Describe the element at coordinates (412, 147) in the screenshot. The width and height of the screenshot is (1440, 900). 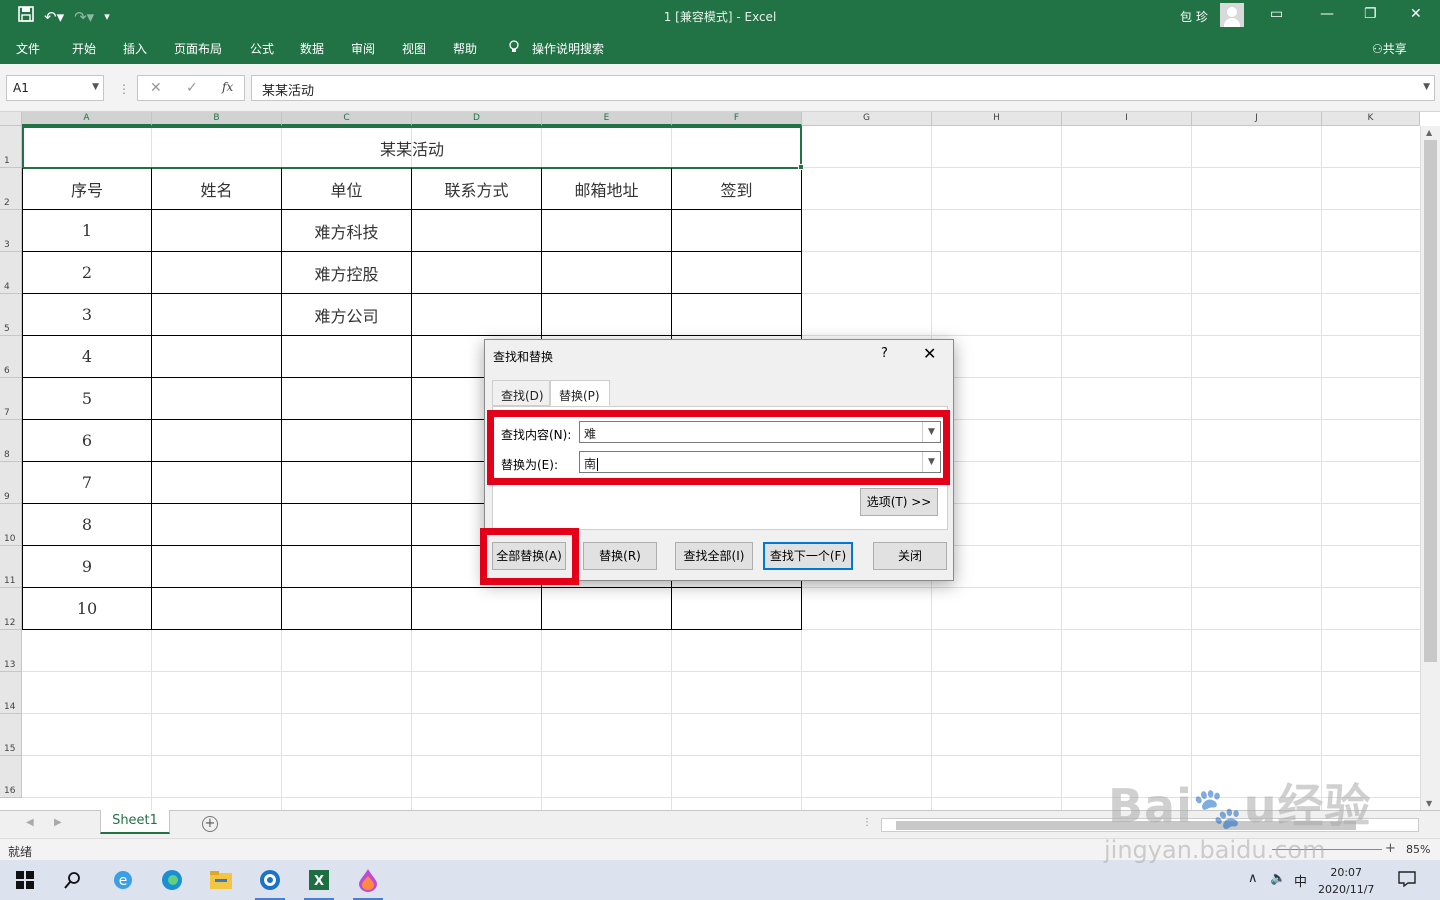
I see `cell-a1-title: 某某活动` at that location.